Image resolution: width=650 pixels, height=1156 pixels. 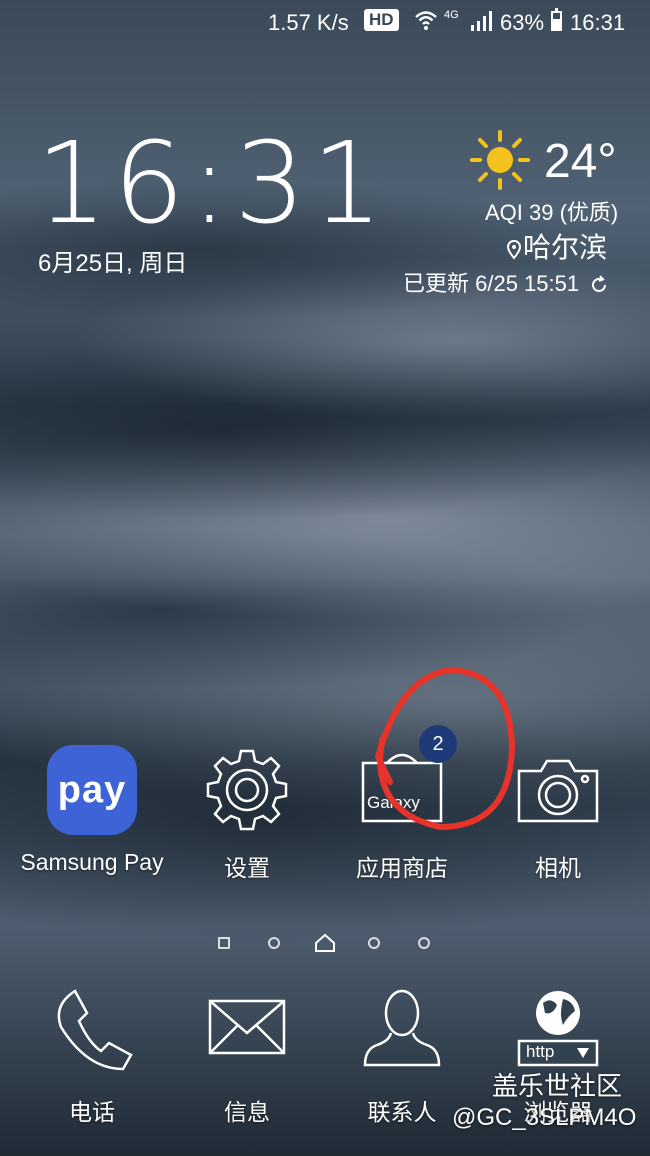 I want to click on dock-phone: 电话, so click(x=92, y=1056).